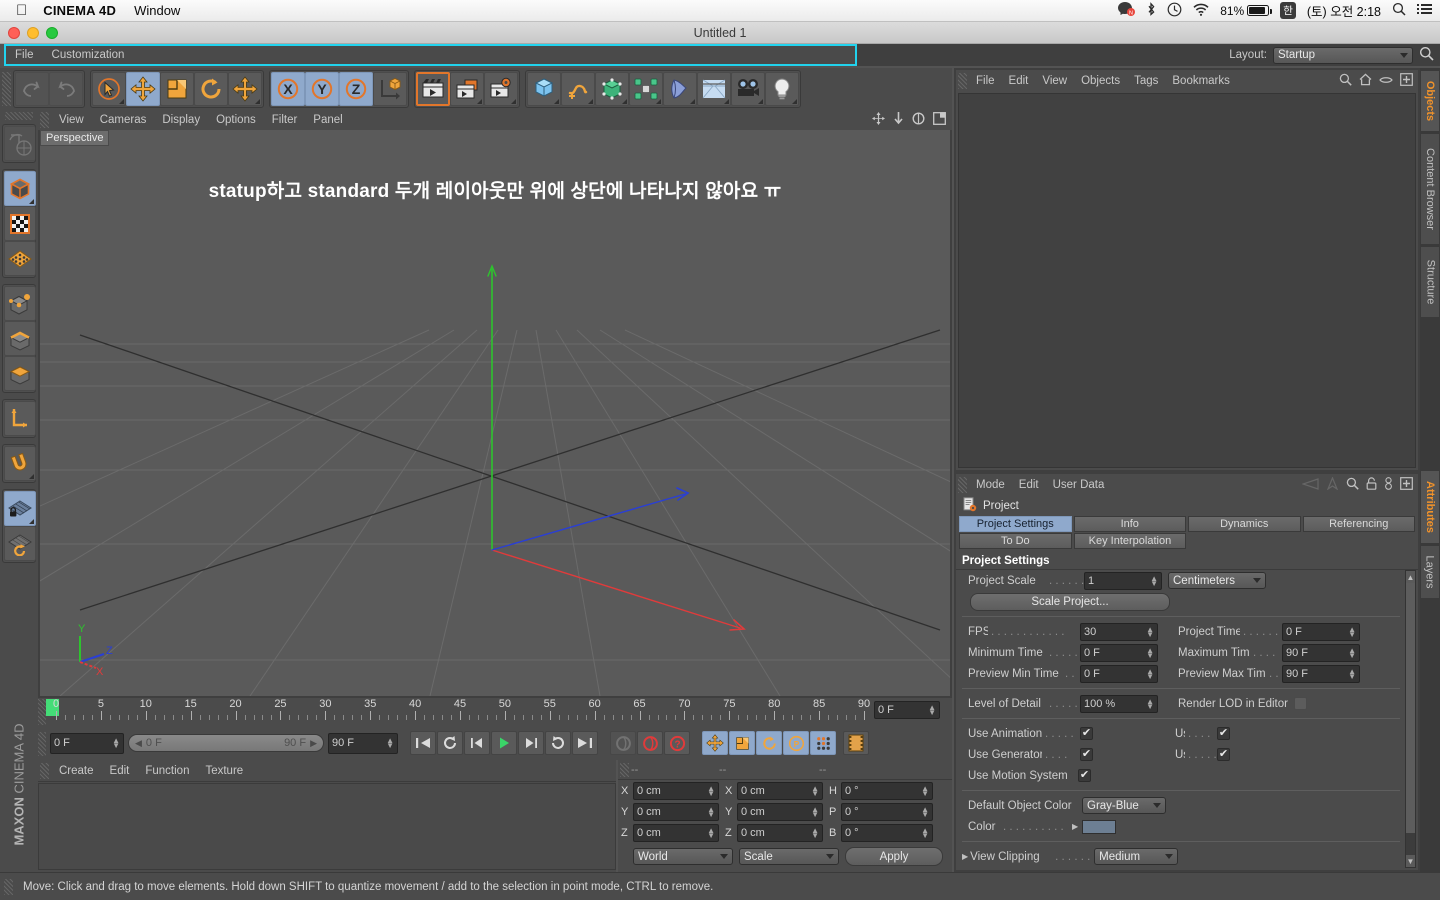 The image size is (1440, 900). I want to click on size-y-field: 0 cm ▲ ▼, so click(780, 812).